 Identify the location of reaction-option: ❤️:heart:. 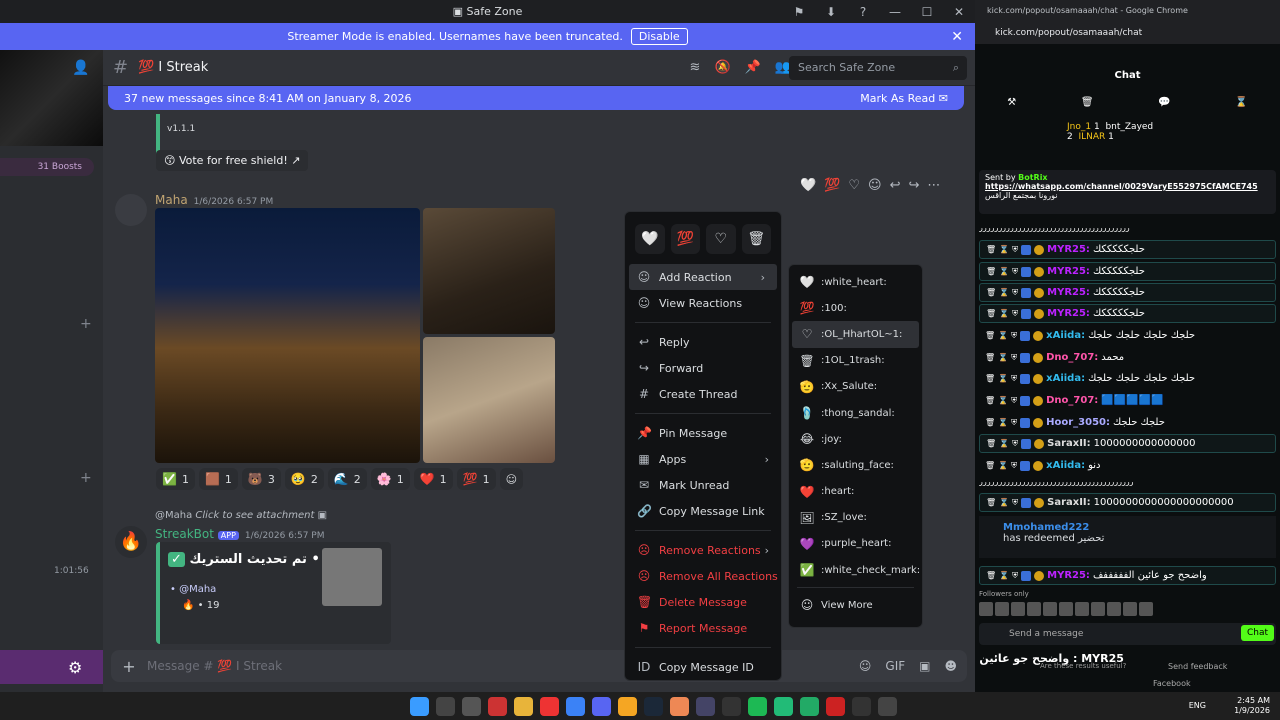
(855, 492).